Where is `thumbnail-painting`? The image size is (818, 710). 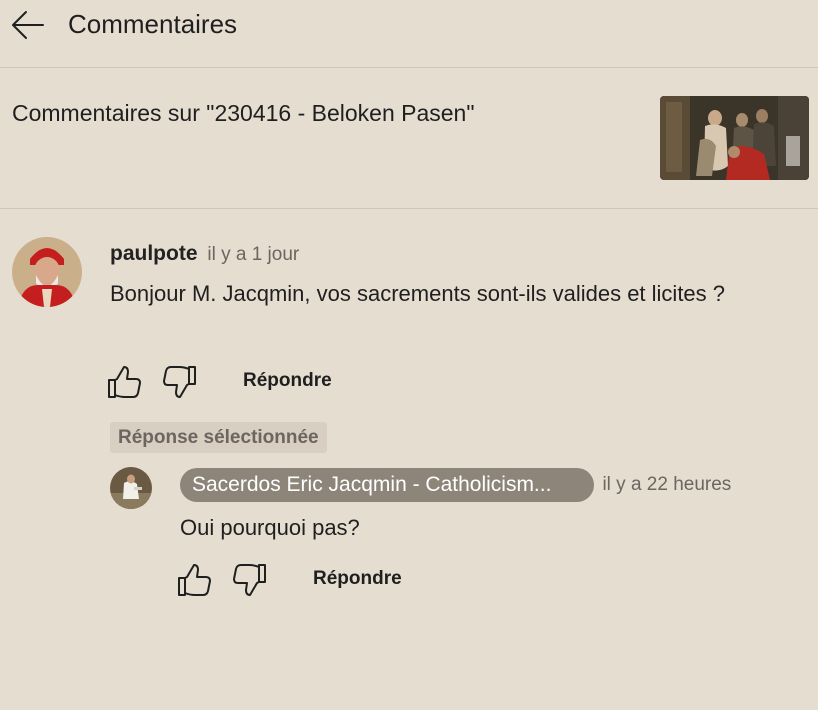
thumbnail-painting is located at coordinates (734, 138).